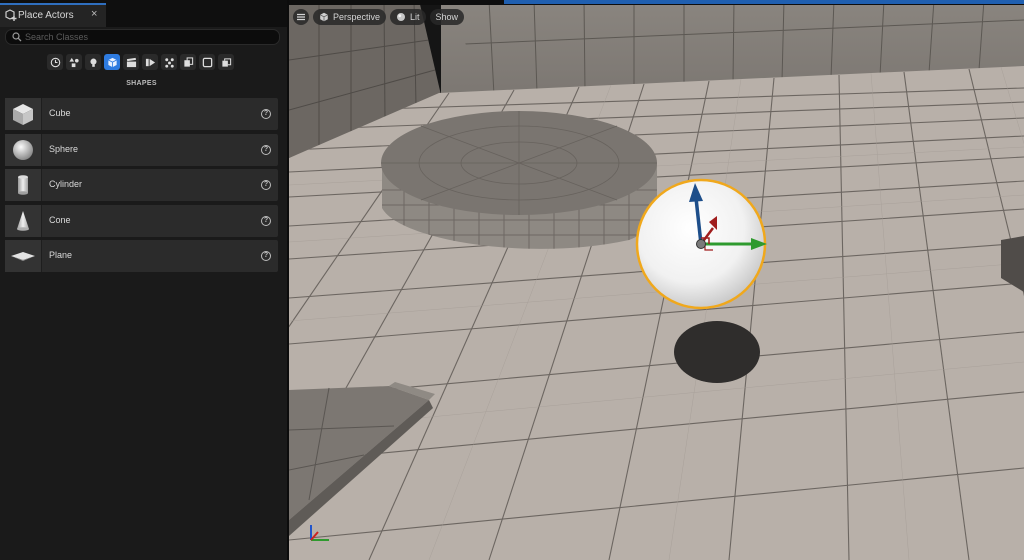  I want to click on category-visual-effects, so click(150, 62).